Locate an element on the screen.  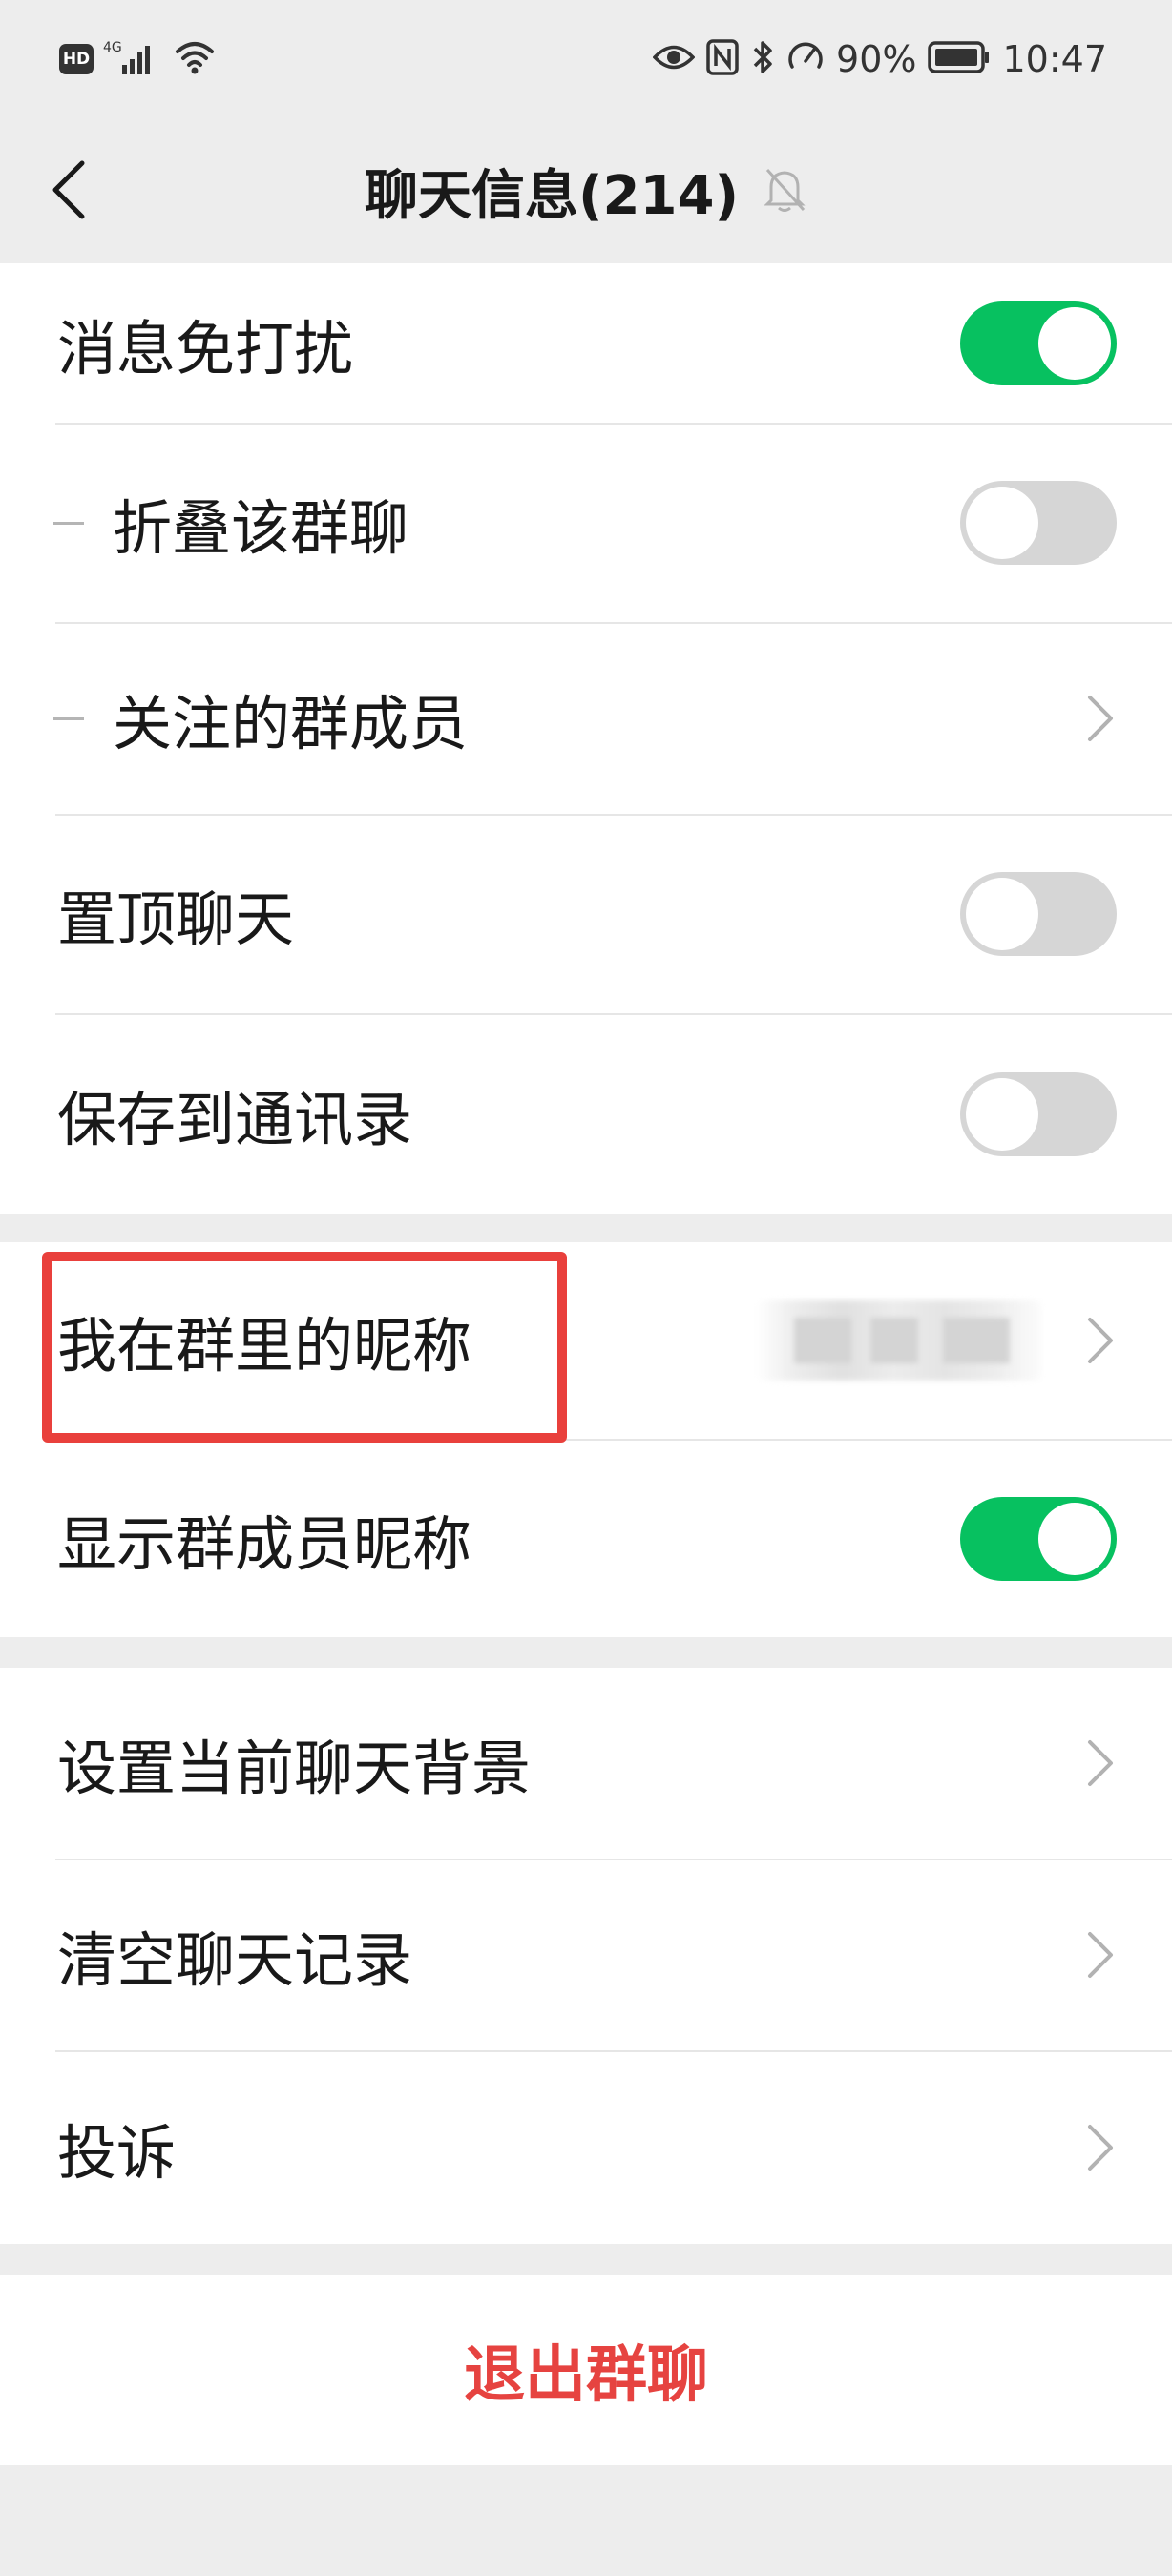
show-nicknames-toggle is located at coordinates (1038, 1538).